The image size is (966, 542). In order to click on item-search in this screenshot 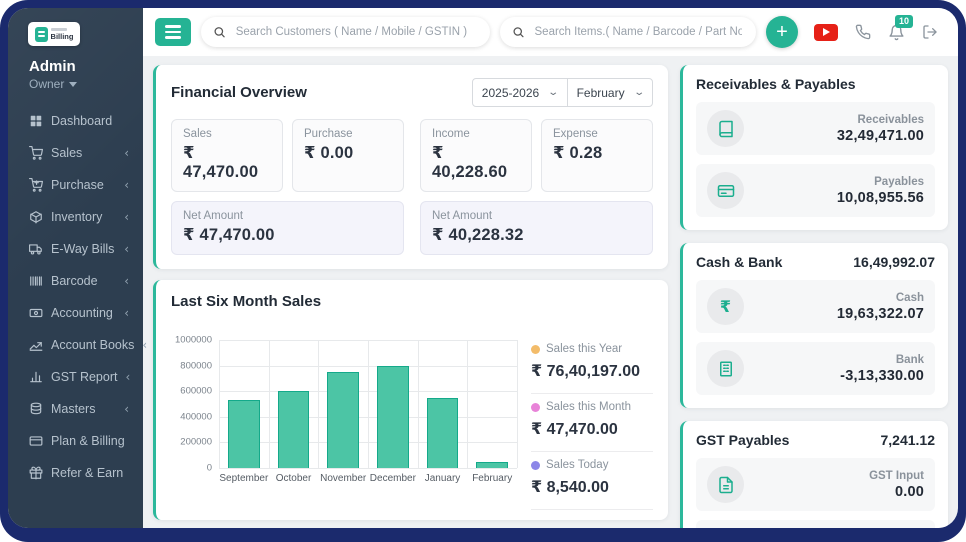, I will do `click(628, 32)`.